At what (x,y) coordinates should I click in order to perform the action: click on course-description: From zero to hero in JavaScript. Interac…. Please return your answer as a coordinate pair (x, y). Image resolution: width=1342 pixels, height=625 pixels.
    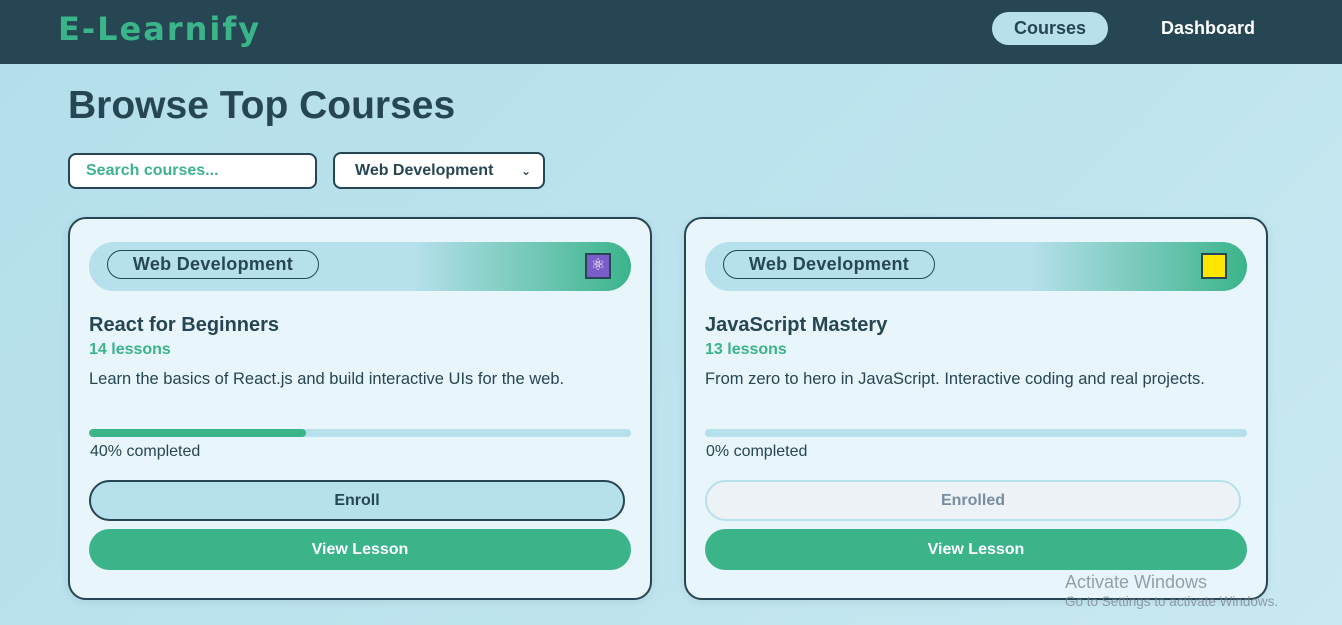
    Looking at the image, I should click on (955, 379).